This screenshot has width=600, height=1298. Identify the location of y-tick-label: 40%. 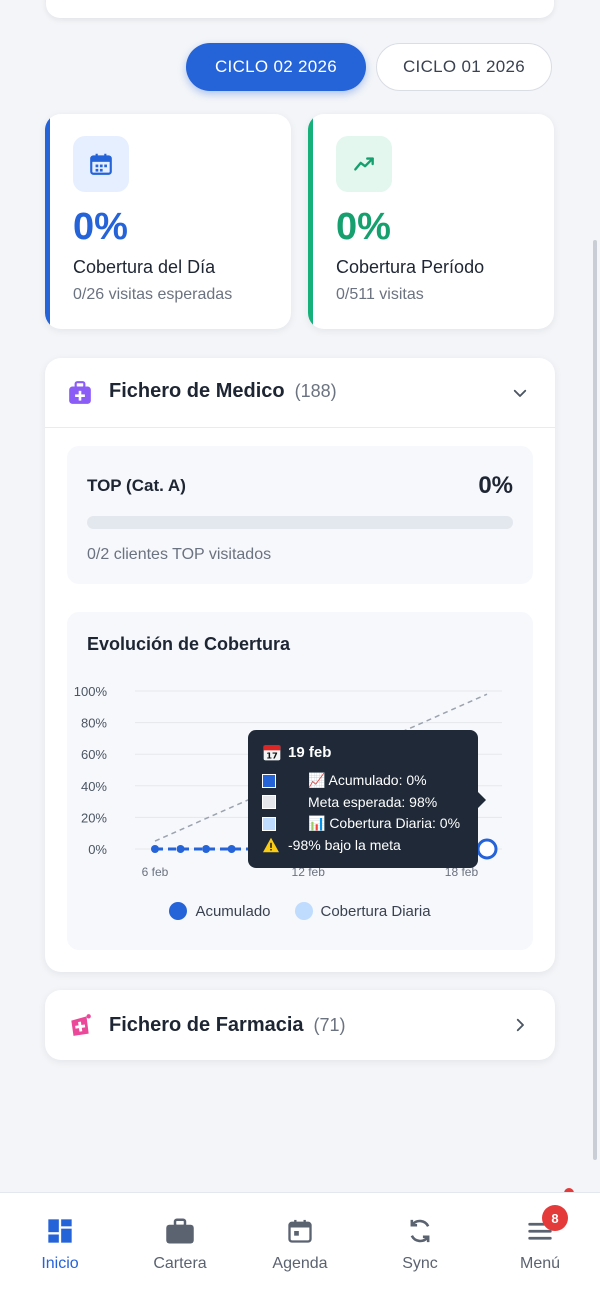
(94, 786).